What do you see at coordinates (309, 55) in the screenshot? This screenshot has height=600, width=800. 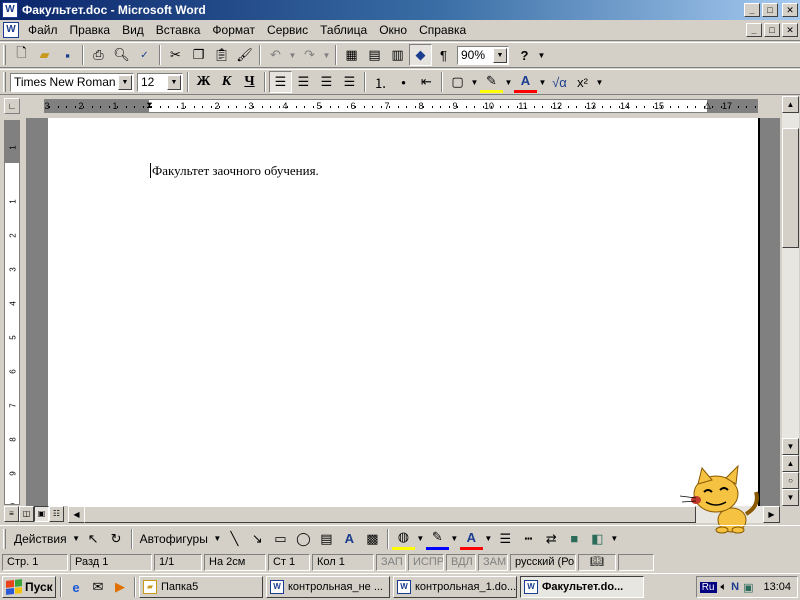 I see `redo-icon: ↷` at bounding box center [309, 55].